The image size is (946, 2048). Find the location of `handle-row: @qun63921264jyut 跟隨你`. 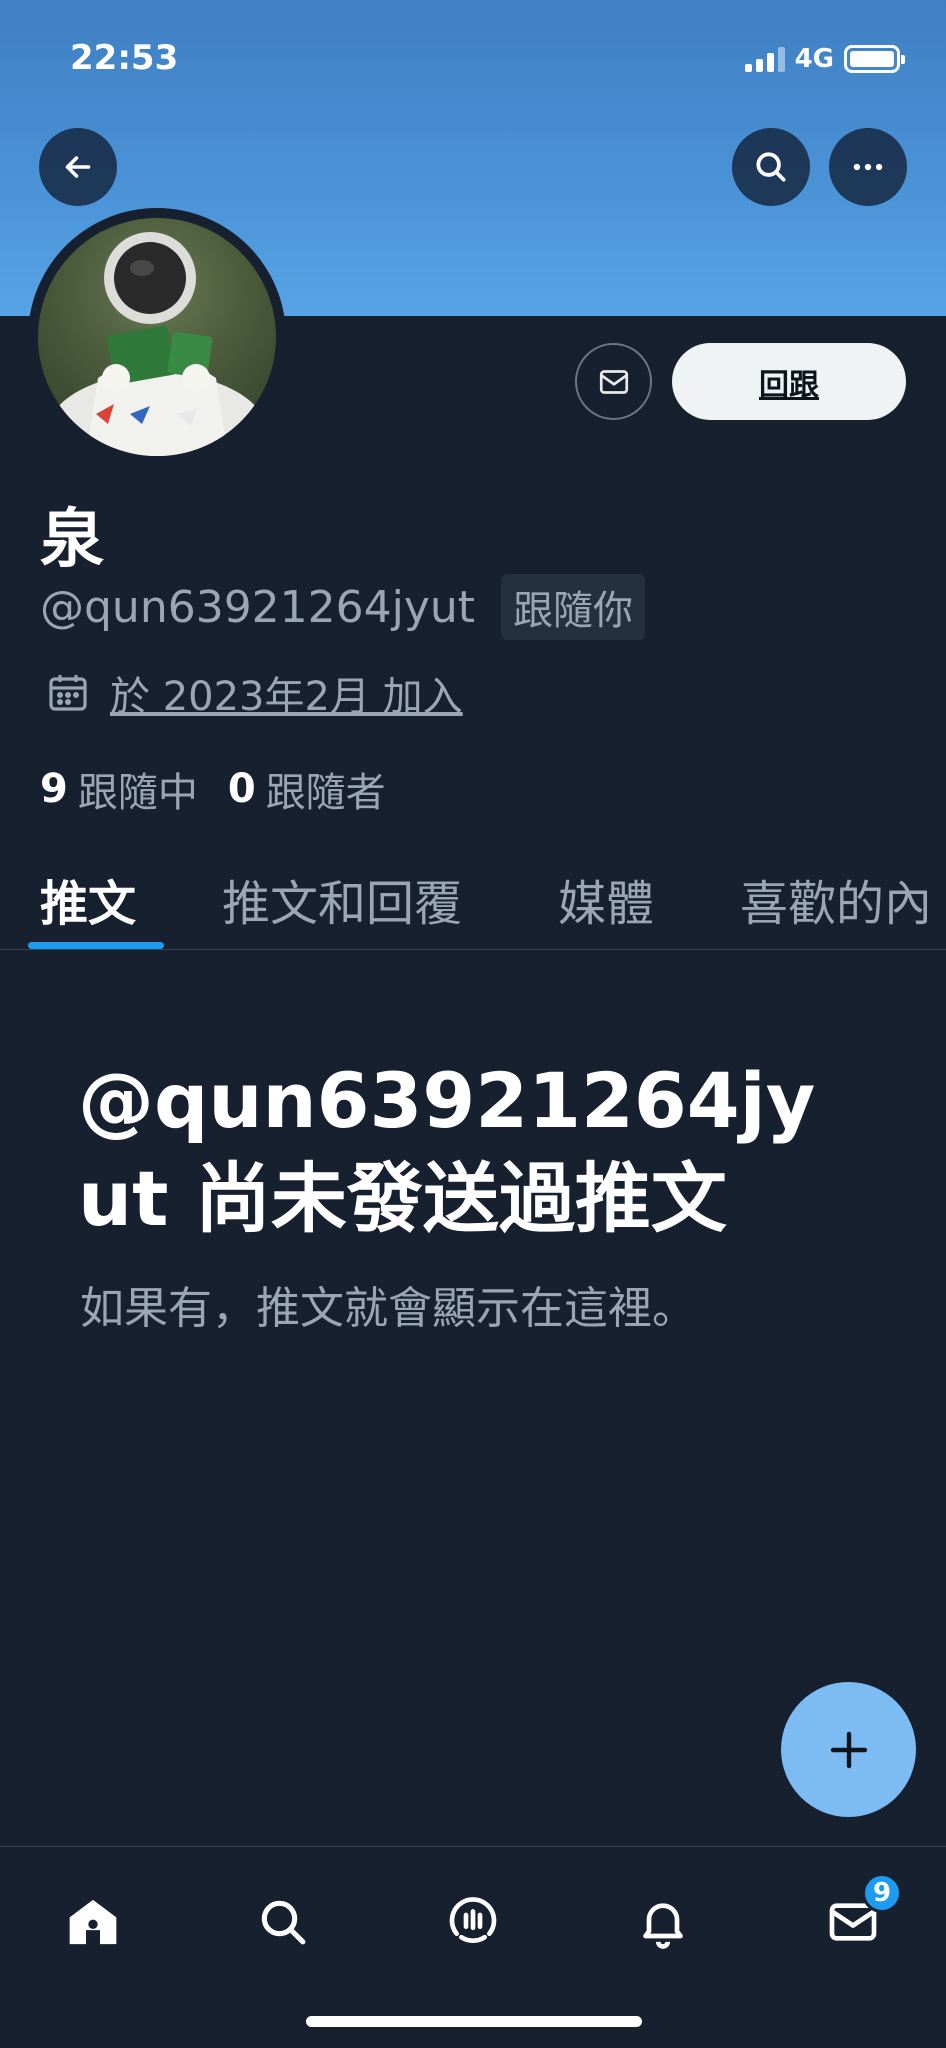

handle-row: @qun63921264jyut 跟隨你 is located at coordinates (343, 607).